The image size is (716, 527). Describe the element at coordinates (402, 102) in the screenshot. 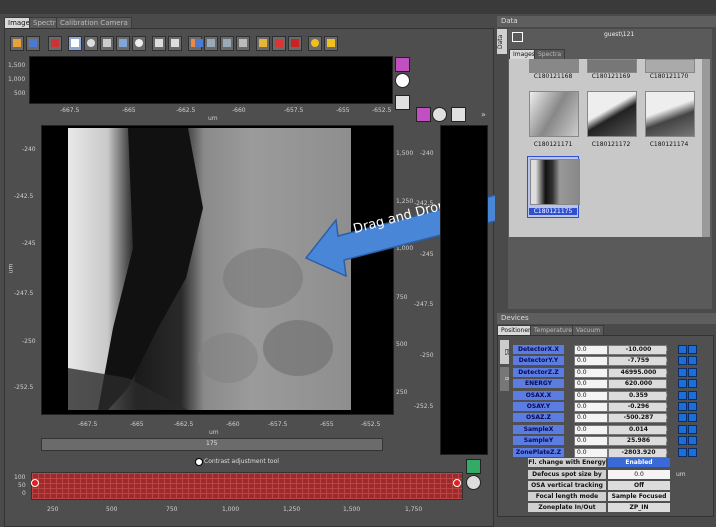

I see `histogram-button` at that location.